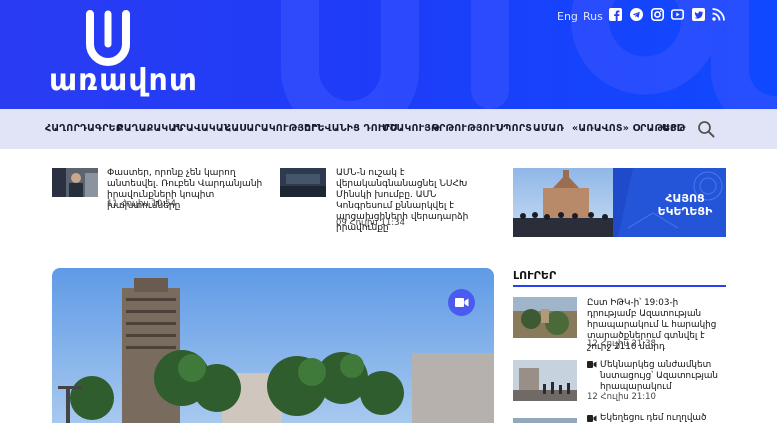 This screenshot has width=777, height=424. What do you see at coordinates (621, 397) in the screenshot?
I see `side-date-2: 12 Հուլիս 21:10` at bounding box center [621, 397].